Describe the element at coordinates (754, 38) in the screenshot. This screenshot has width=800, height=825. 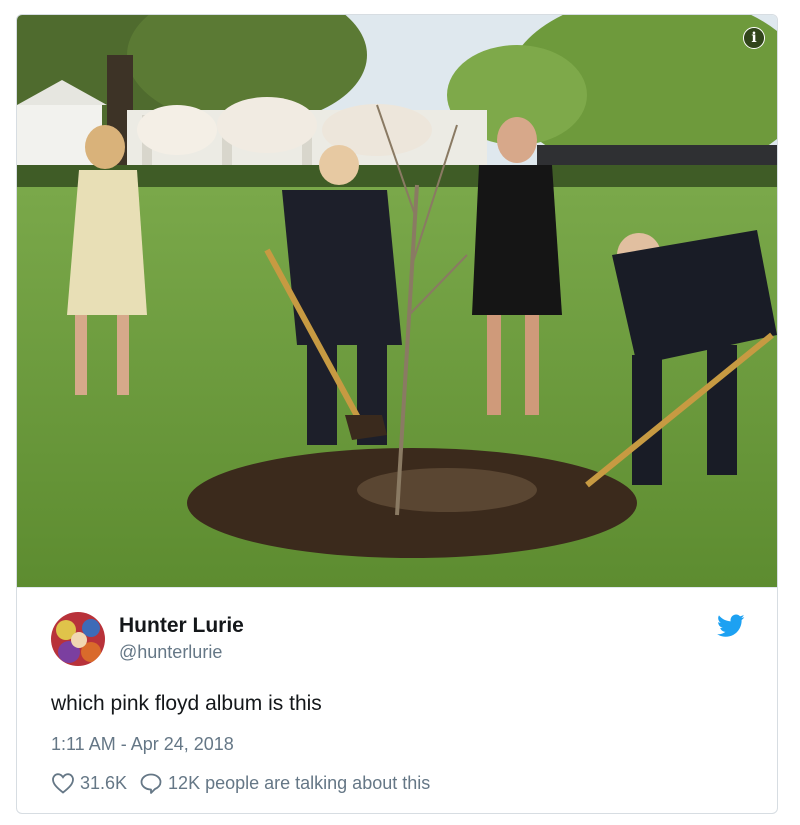
I see `info-icon: i` at that location.